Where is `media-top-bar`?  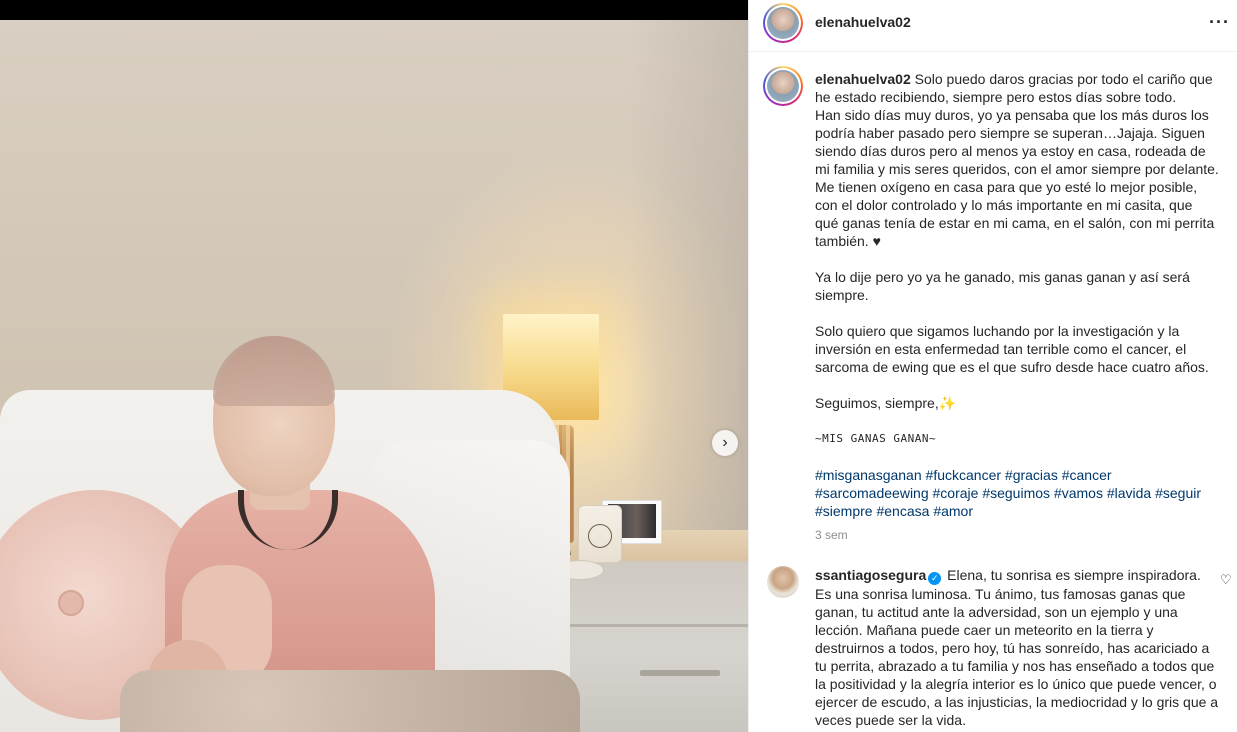
media-top-bar is located at coordinates (374, 10).